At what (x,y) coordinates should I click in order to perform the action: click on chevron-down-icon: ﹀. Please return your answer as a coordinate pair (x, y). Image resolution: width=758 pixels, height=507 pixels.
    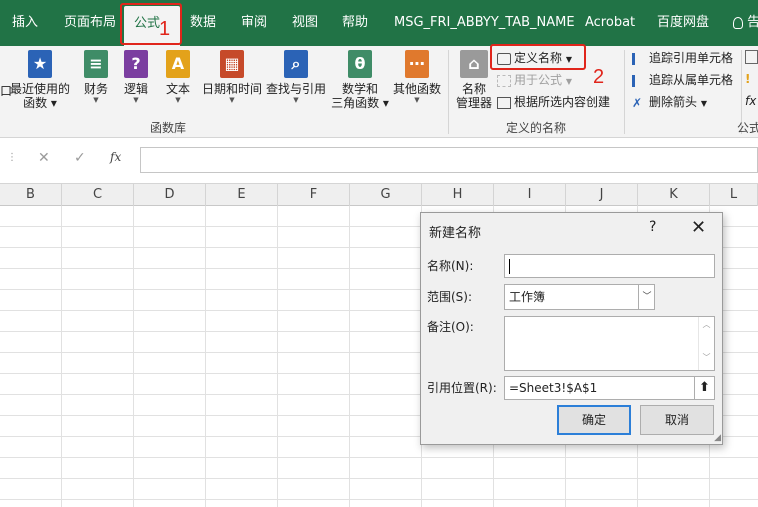
    Looking at the image, I should click on (646, 297).